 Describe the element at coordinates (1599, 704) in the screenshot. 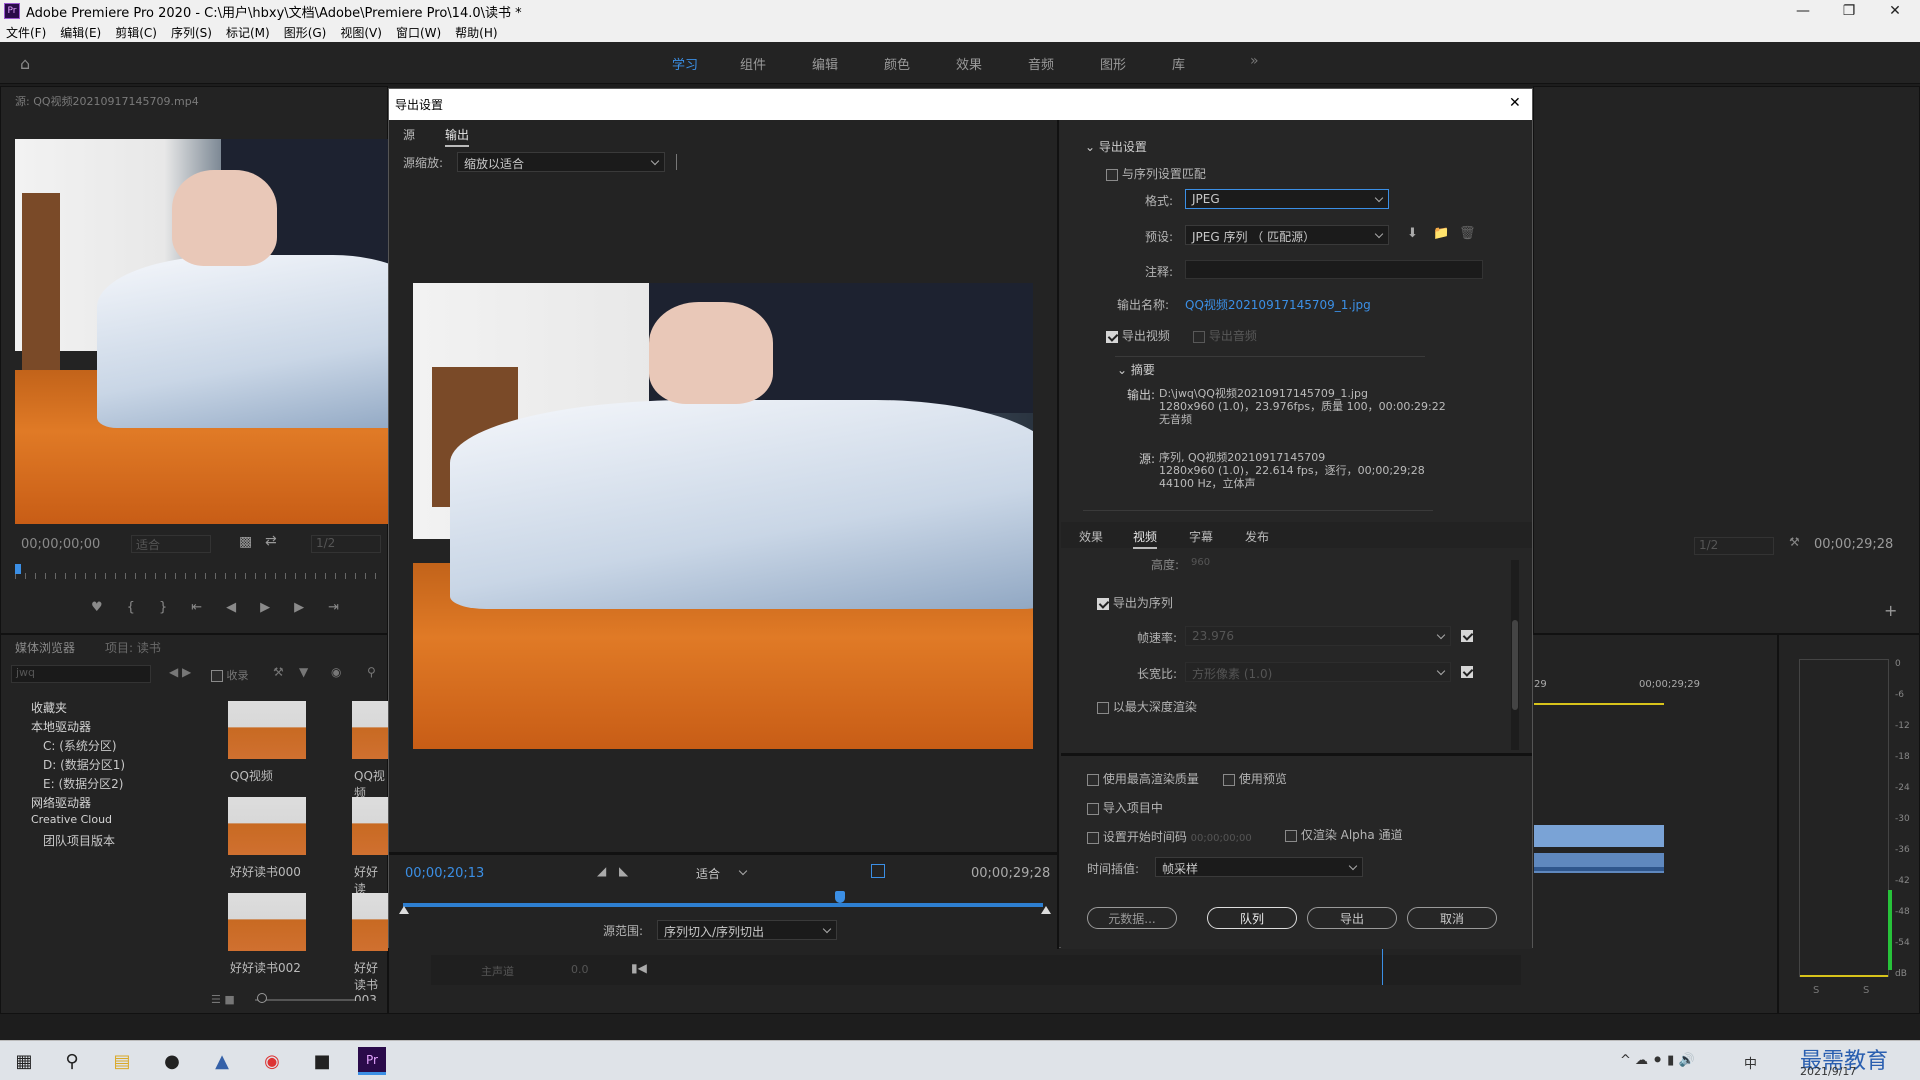

I see `work-area-bar` at that location.